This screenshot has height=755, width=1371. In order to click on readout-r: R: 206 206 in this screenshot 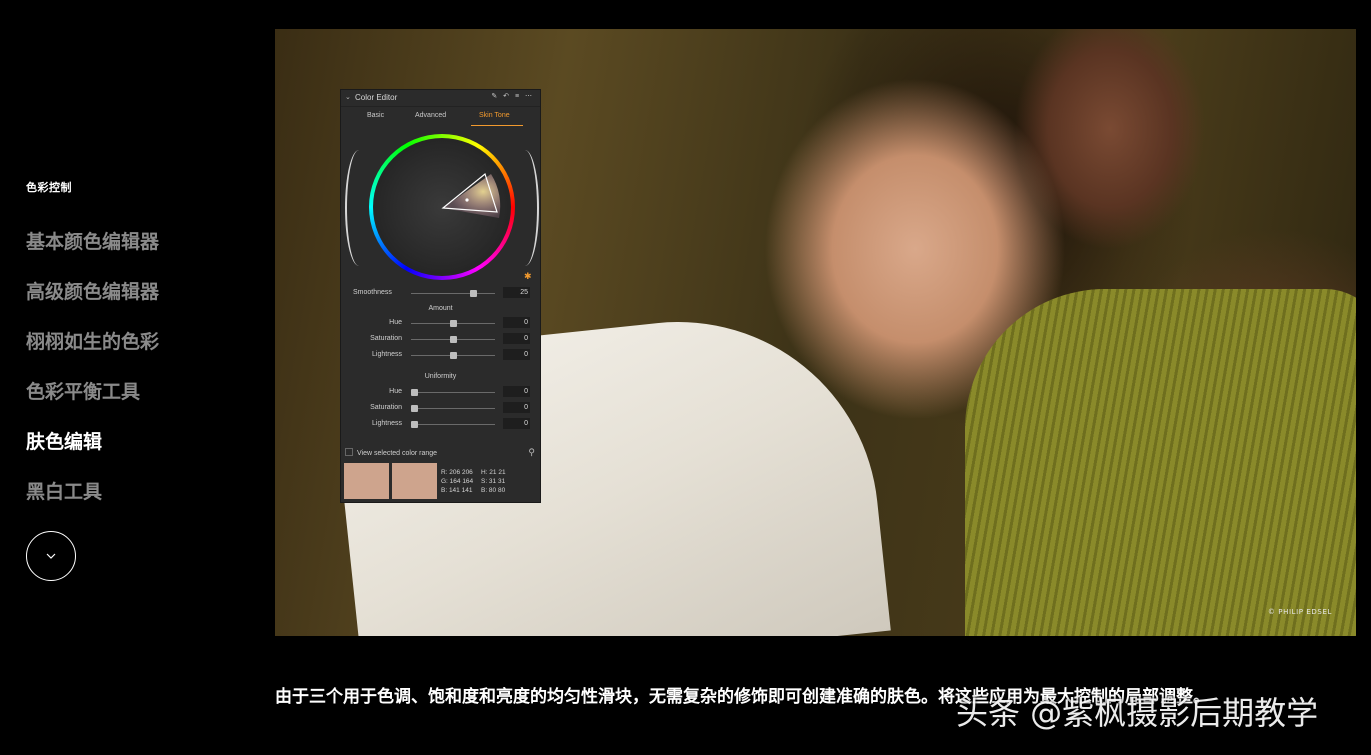, I will do `click(457, 472)`.